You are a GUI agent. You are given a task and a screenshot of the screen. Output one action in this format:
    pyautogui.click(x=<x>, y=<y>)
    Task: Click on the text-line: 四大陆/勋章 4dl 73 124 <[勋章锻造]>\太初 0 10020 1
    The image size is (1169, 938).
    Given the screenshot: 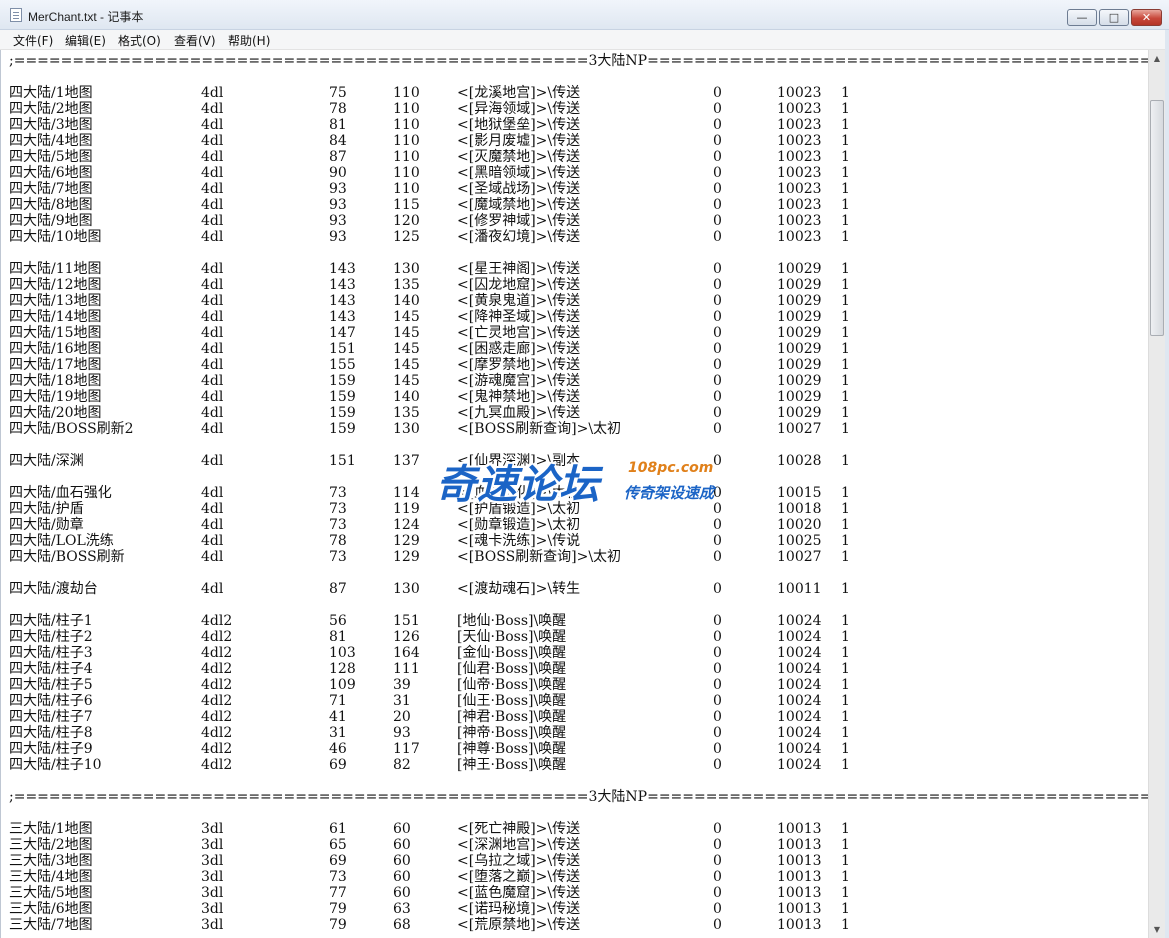 What is the action you would take?
    pyautogui.click(x=574, y=525)
    